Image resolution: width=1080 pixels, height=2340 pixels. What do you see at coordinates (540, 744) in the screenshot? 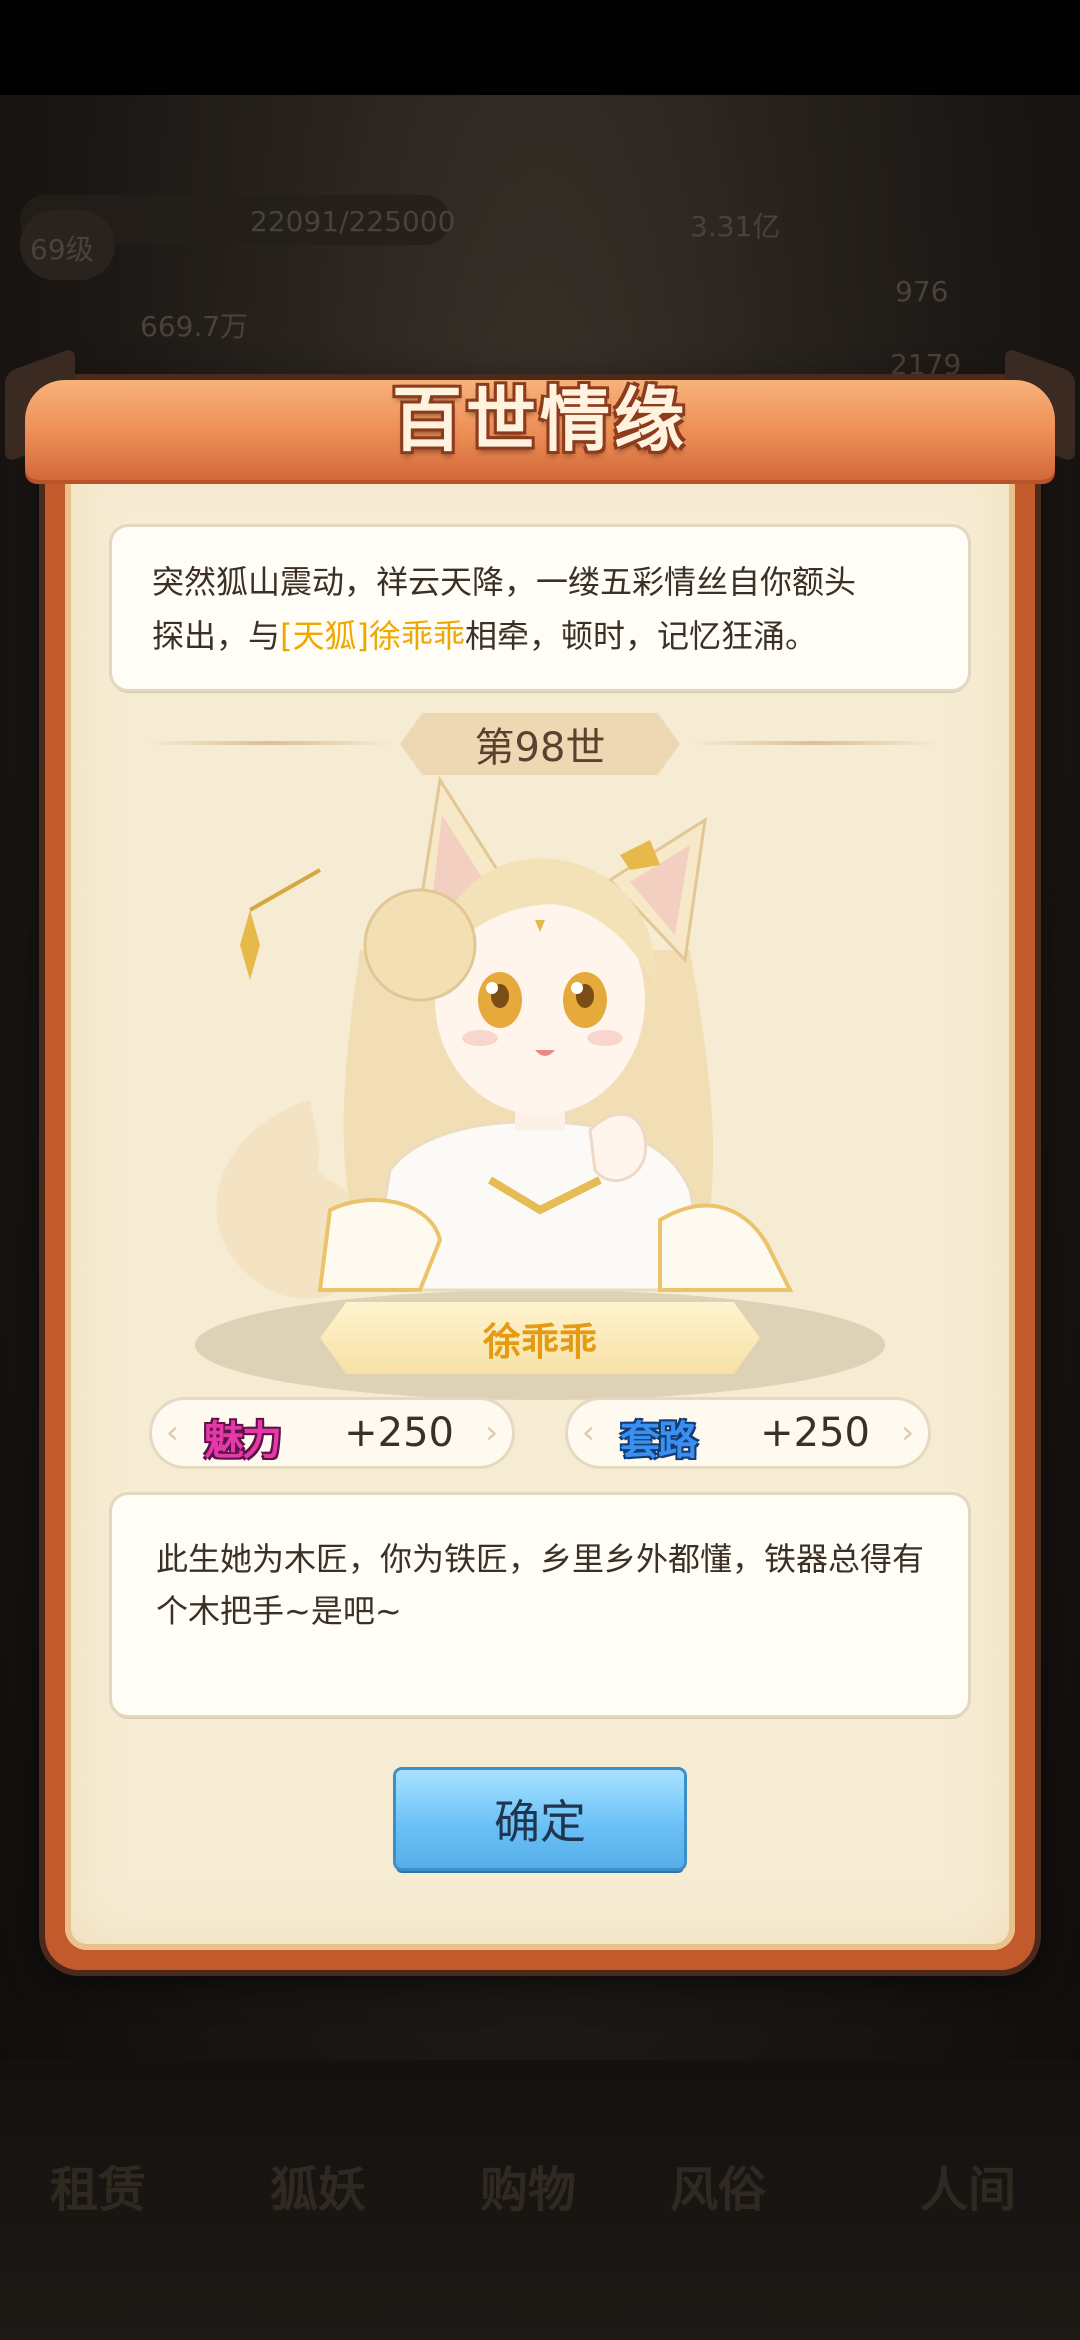
I see `life-number-banner: 第98世` at bounding box center [540, 744].